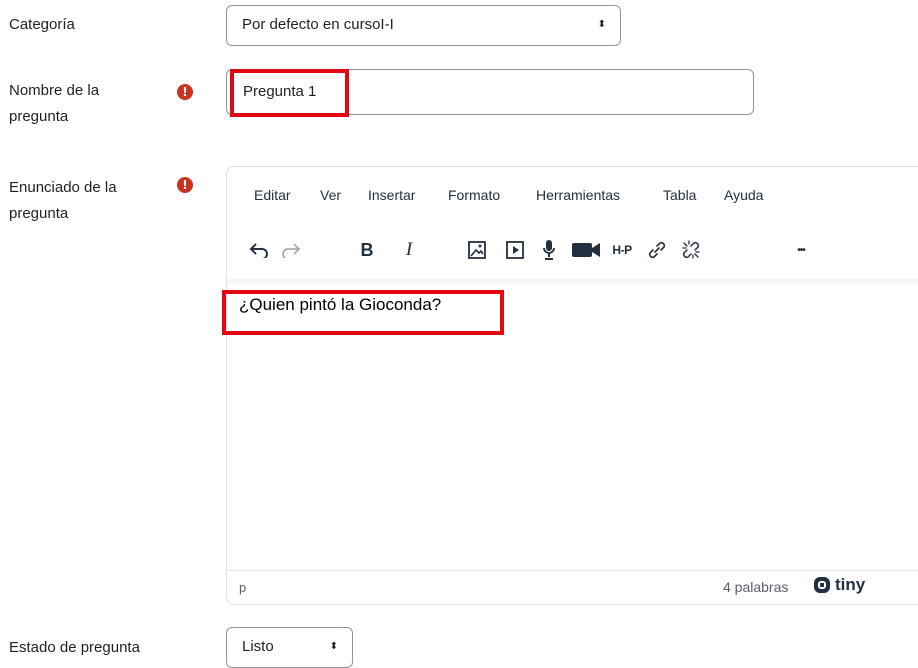 The height and width of the screenshot is (668, 918). I want to click on menu-ver: Ver, so click(330, 195).